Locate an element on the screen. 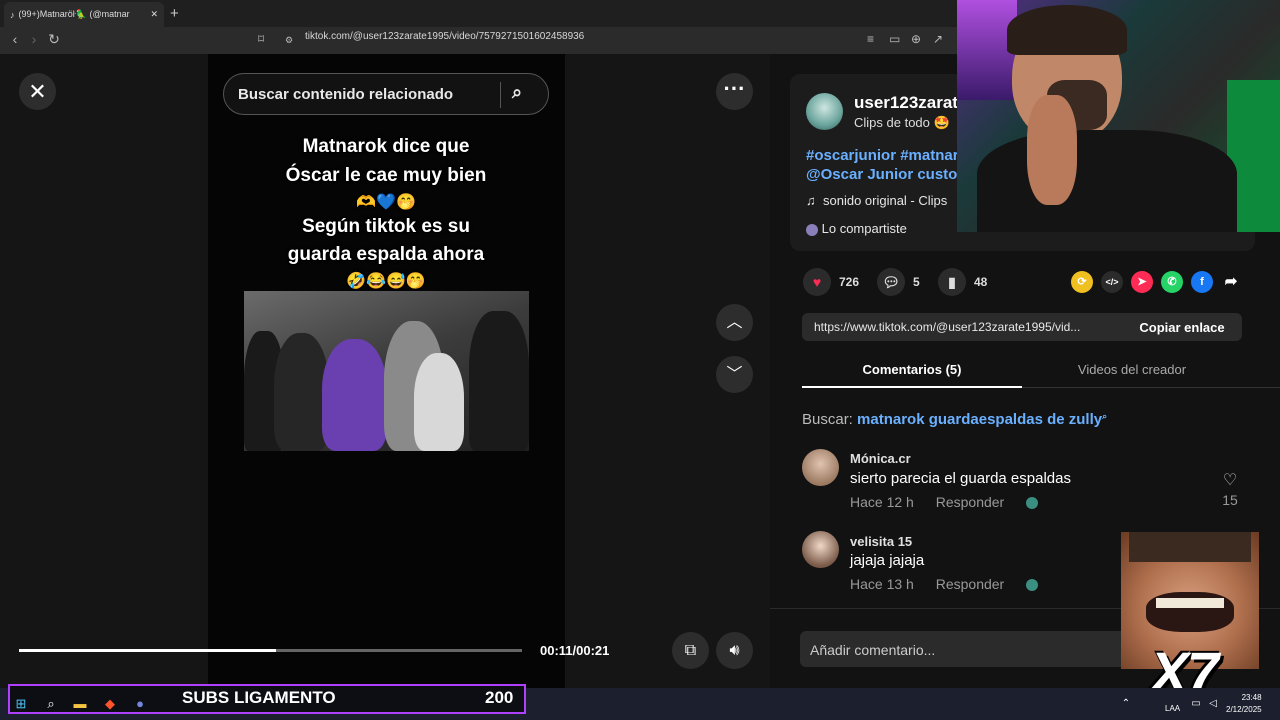 The height and width of the screenshot is (720, 1280). chevron-up-icon: ︿ is located at coordinates (734, 322).